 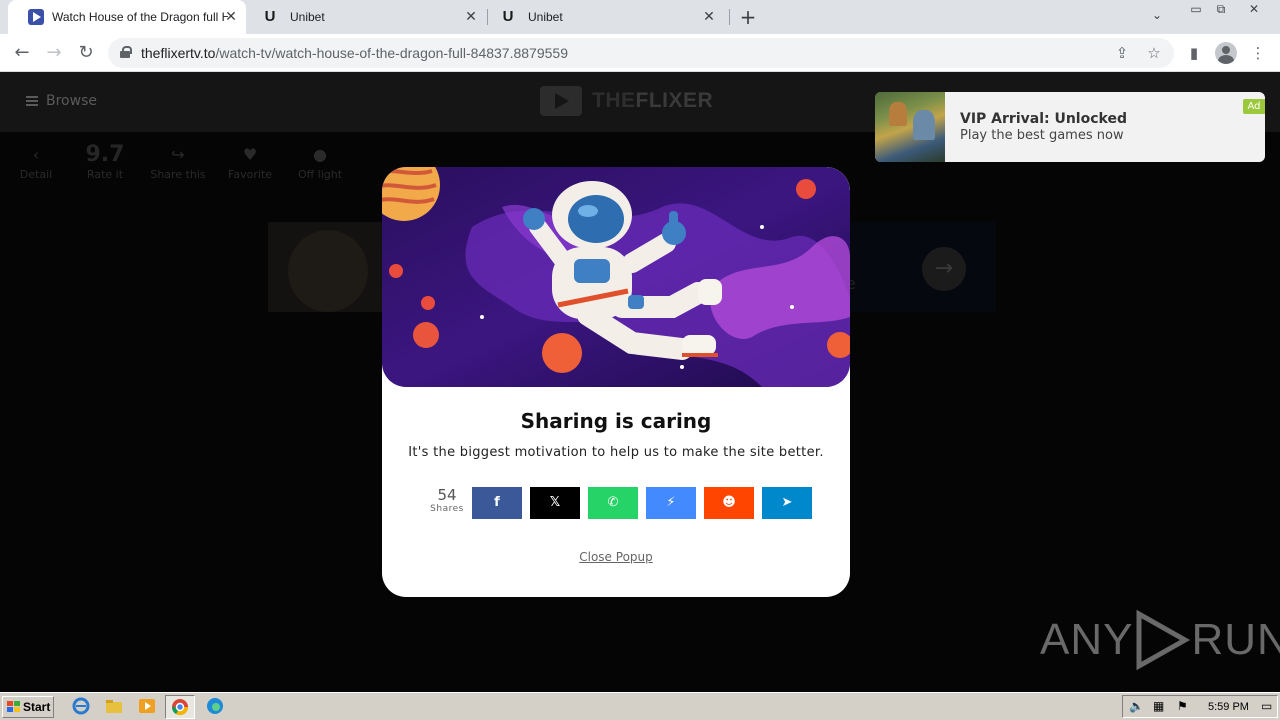 What do you see at coordinates (178, 154) in the screenshot?
I see `share-icon: ↪` at bounding box center [178, 154].